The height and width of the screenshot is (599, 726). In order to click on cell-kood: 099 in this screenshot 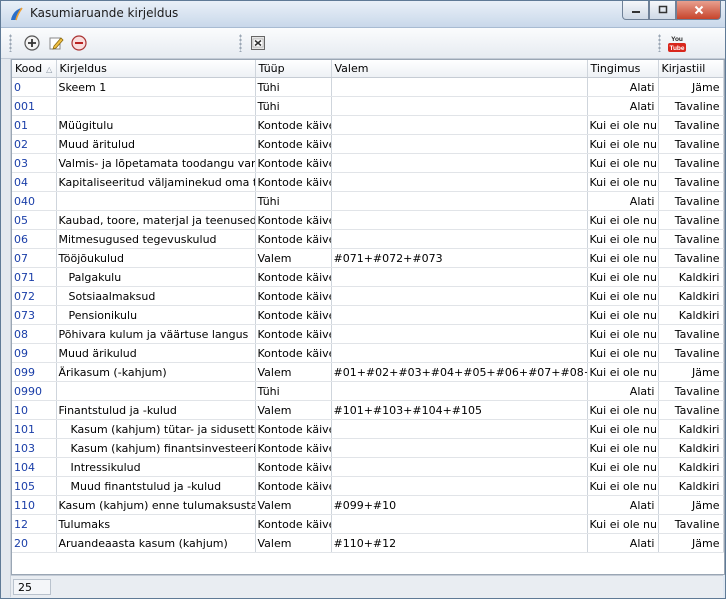, I will do `click(34, 372)`.